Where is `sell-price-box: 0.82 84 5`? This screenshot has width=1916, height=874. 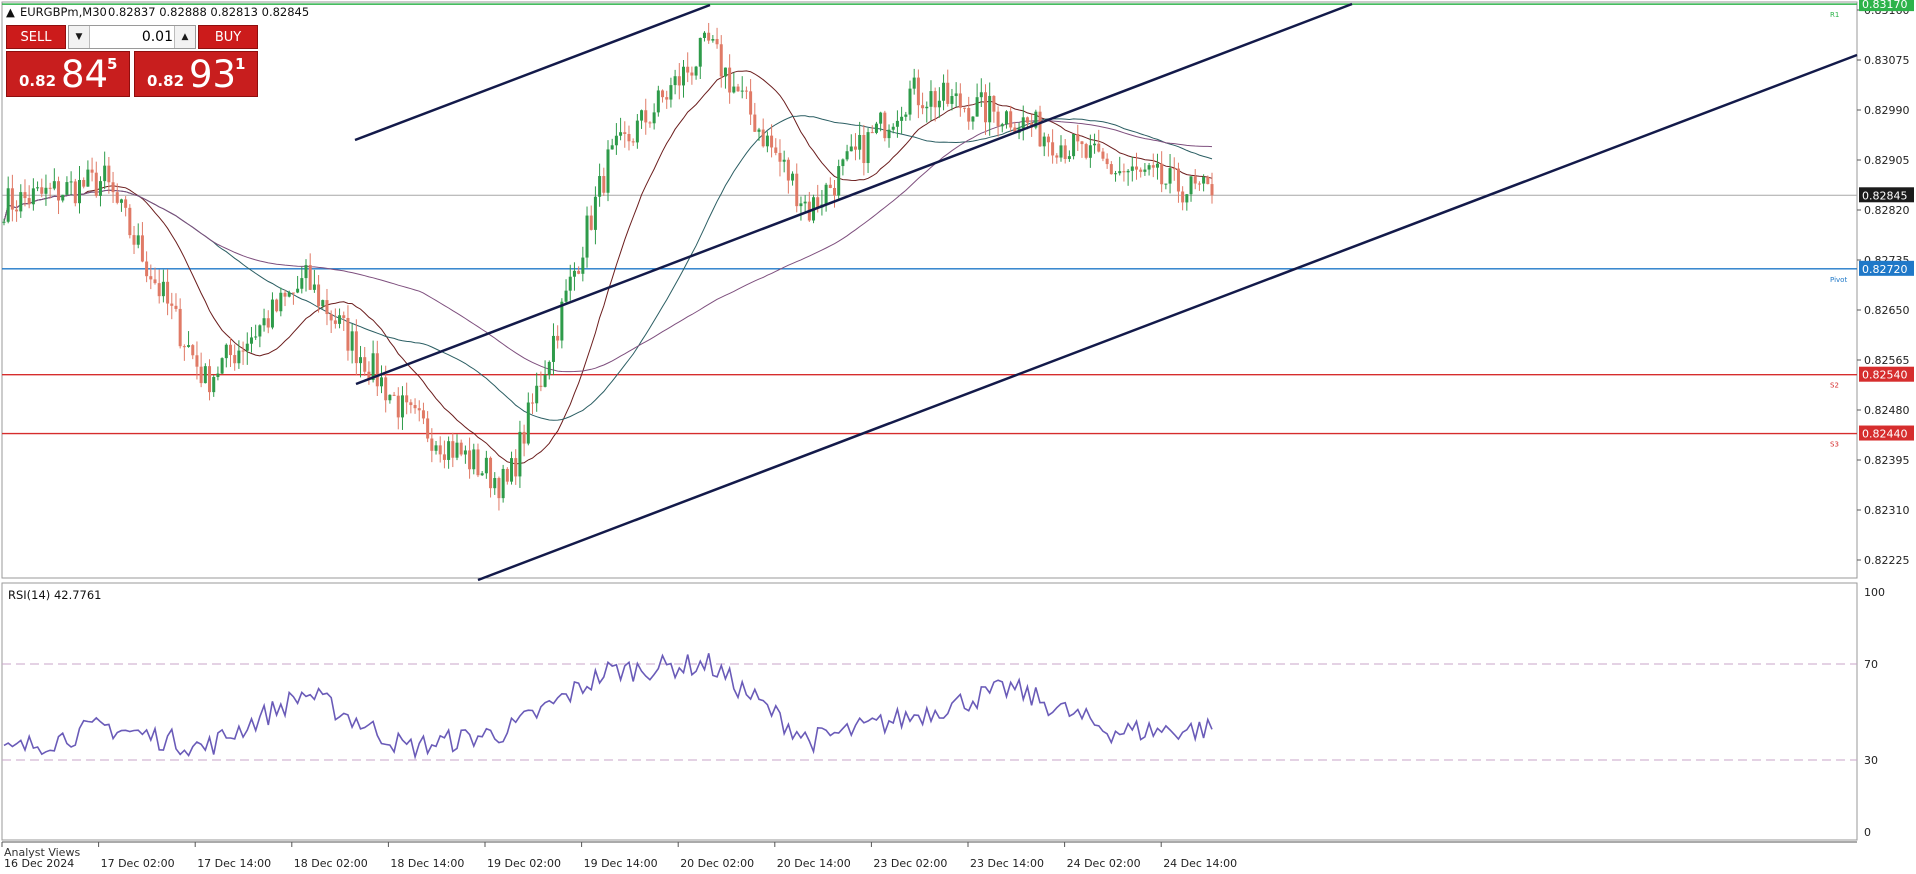 sell-price-box: 0.82 84 5 is located at coordinates (68, 74).